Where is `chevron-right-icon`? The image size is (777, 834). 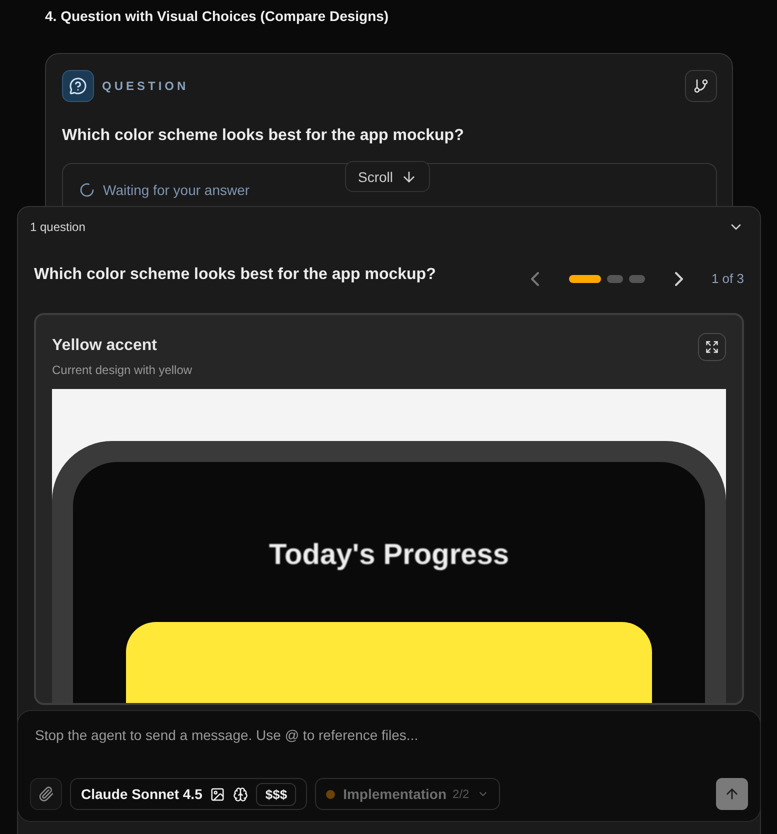
chevron-right-icon is located at coordinates (679, 279).